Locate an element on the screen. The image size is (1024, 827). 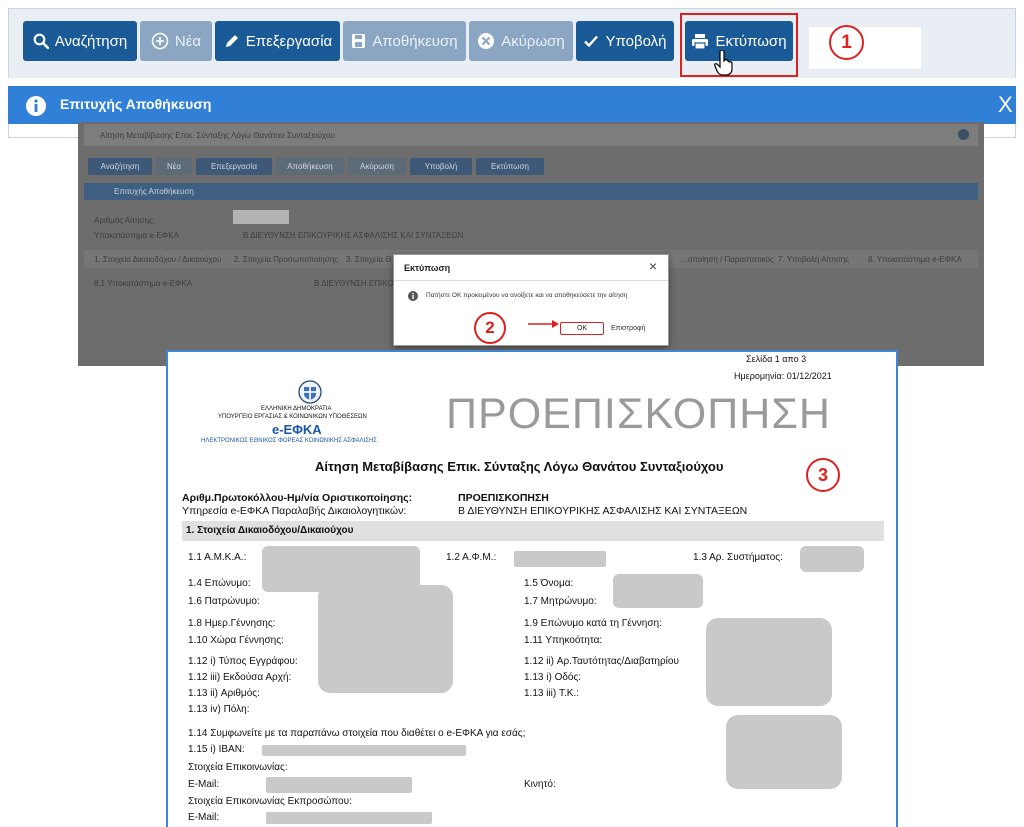
bg-cancel-label: Ακύρωση is located at coordinates (377, 166).